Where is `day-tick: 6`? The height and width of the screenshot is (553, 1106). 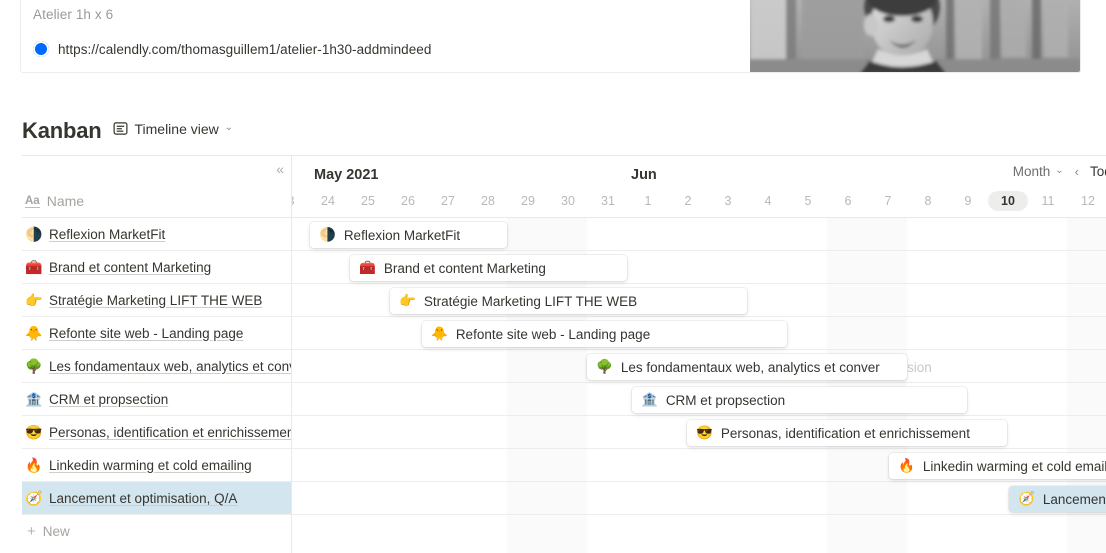 day-tick: 6 is located at coordinates (848, 201).